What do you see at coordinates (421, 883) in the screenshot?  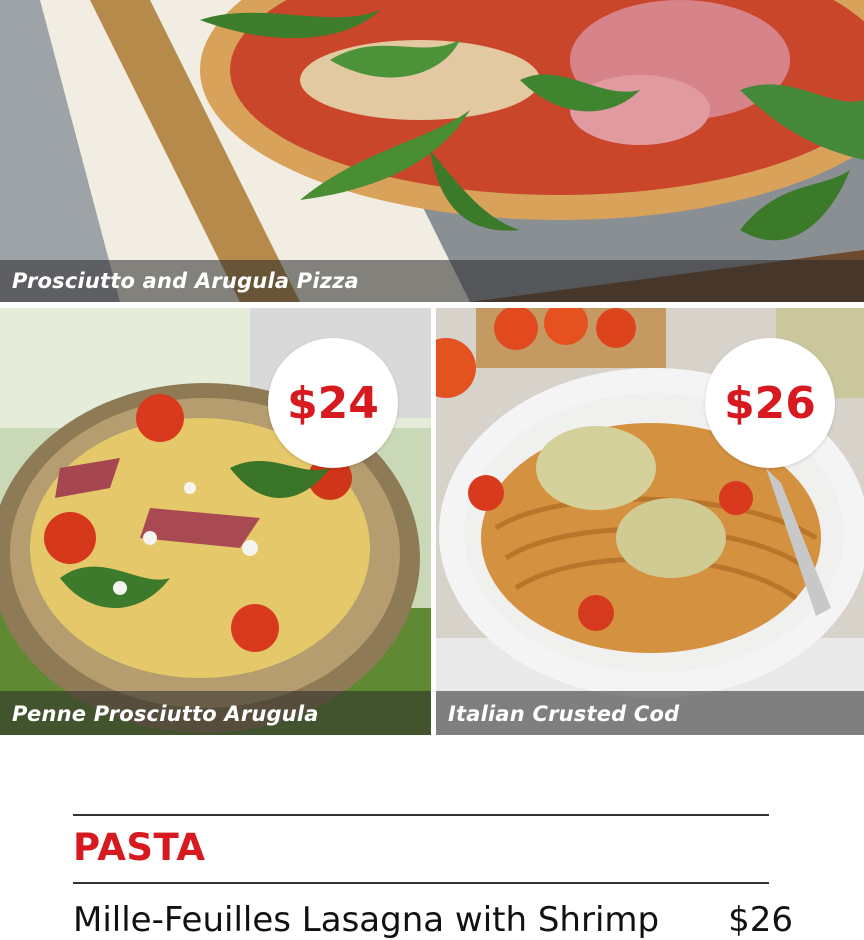 I see `section-divider-bottom` at bounding box center [421, 883].